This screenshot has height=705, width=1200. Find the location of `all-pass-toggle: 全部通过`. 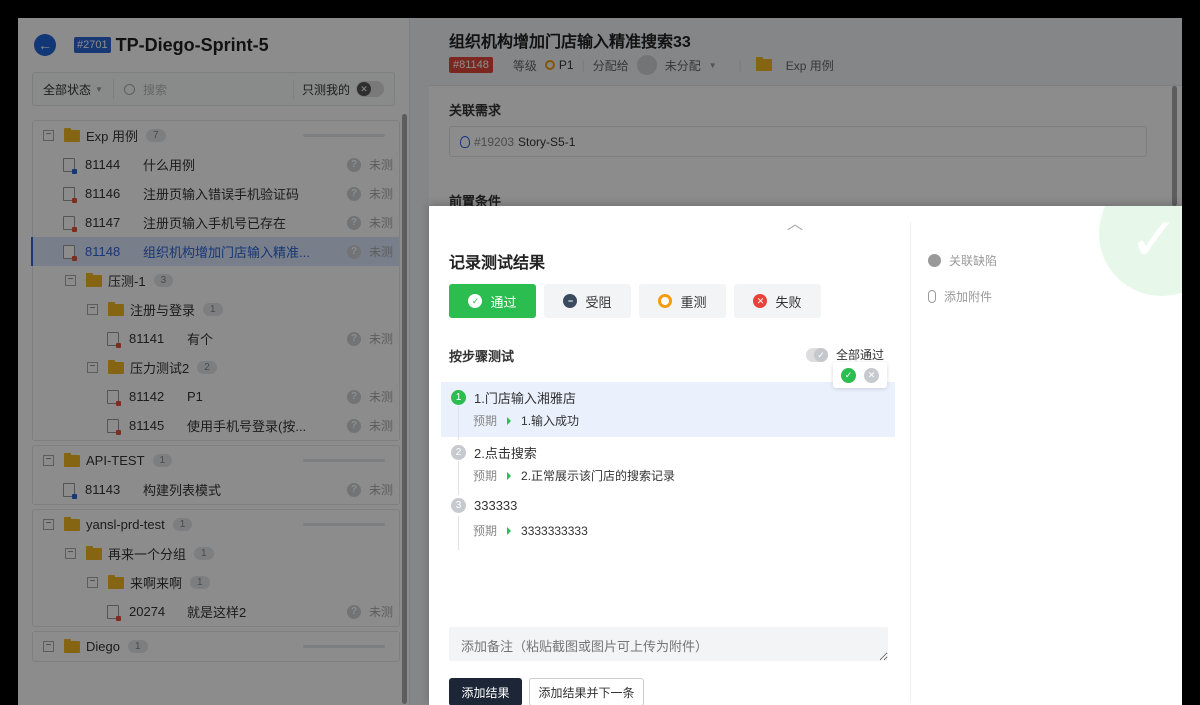

all-pass-toggle: 全部通过 is located at coordinates (845, 354).